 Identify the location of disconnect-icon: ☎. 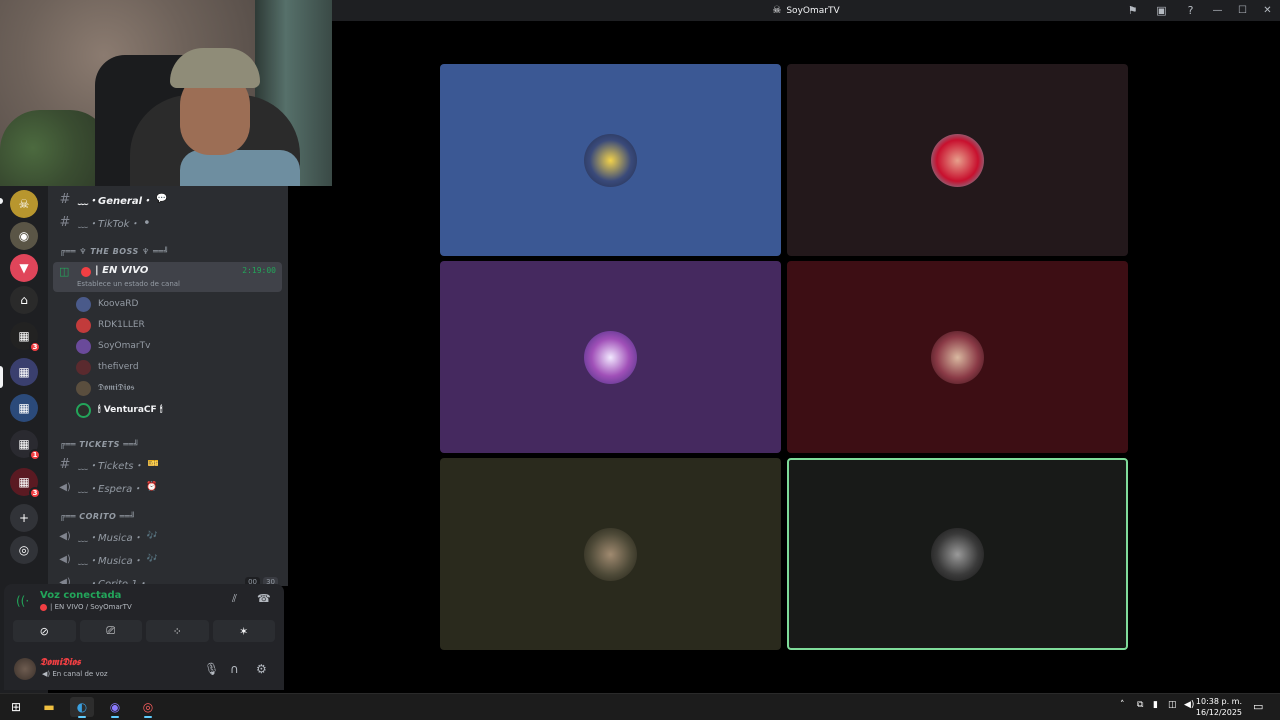
(264, 598).